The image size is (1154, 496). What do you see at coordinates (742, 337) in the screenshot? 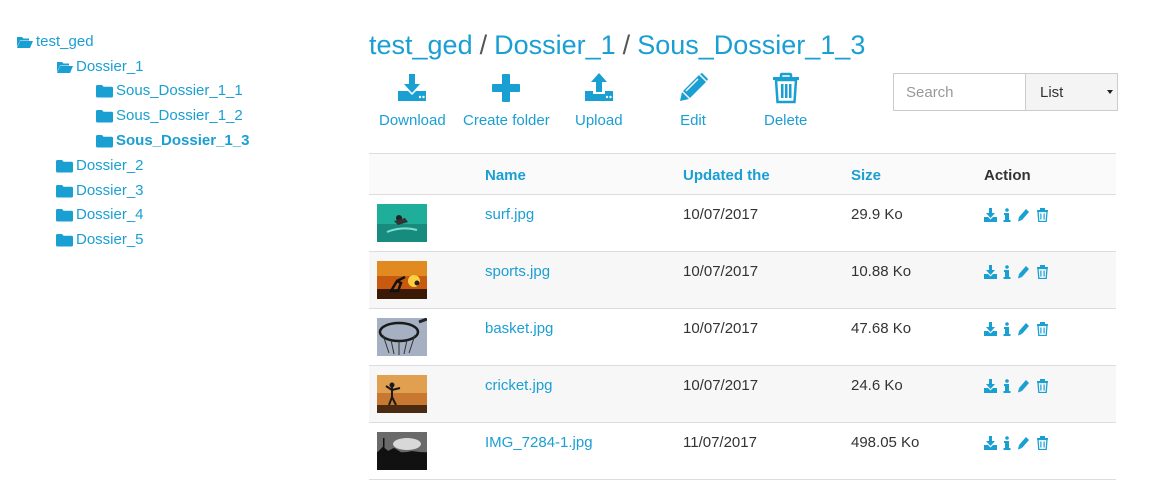
I see `table-row: basket.jpg 10/07/2017 47.68 Ko` at bounding box center [742, 337].